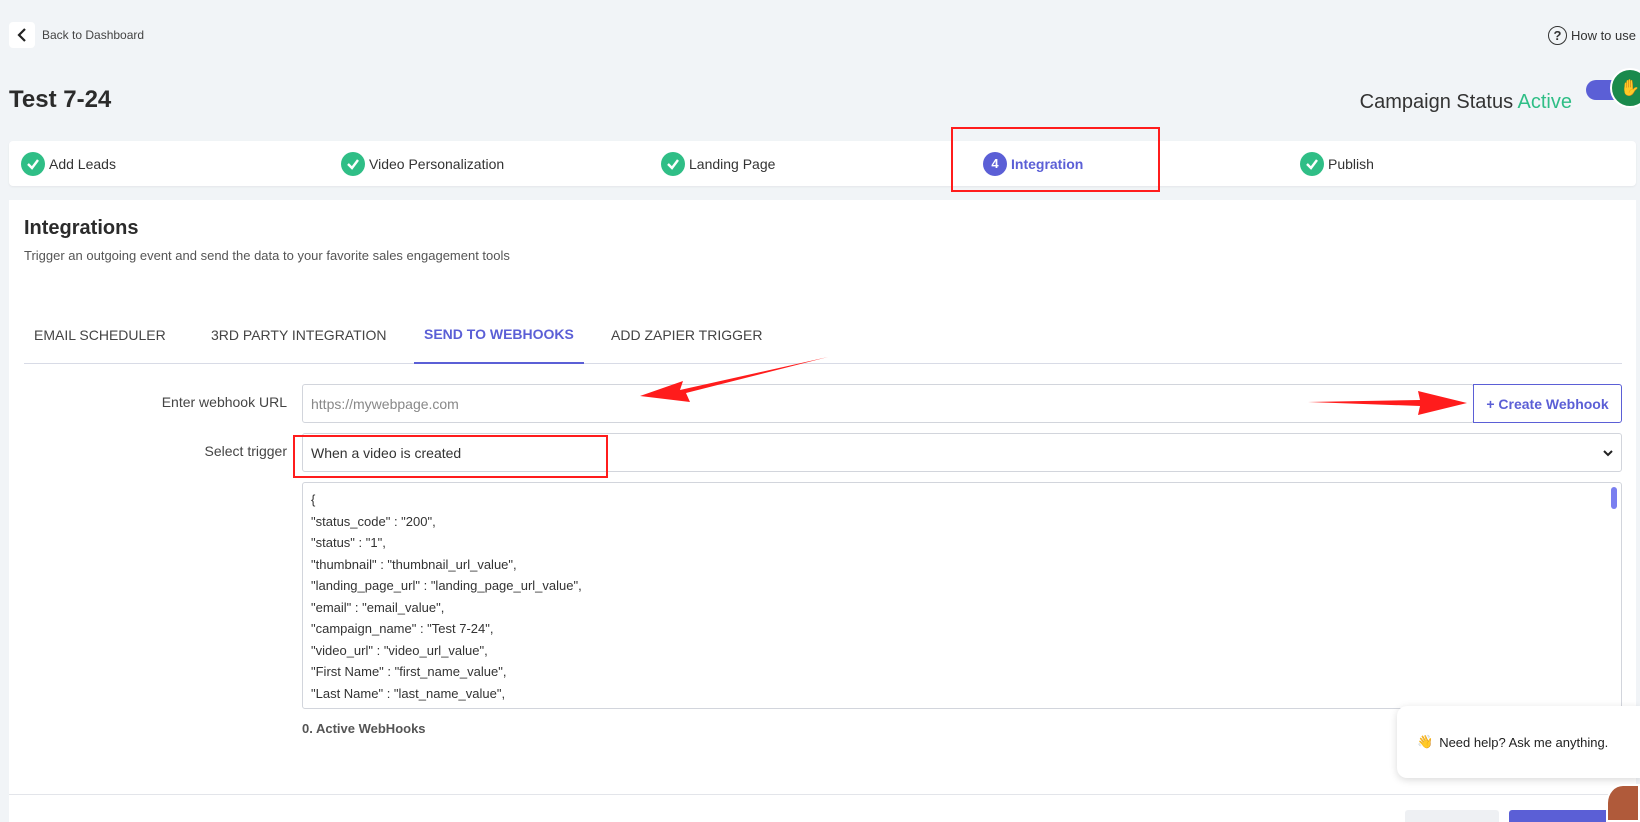 The height and width of the screenshot is (822, 1640). What do you see at coordinates (60, 99) in the screenshot?
I see `page-title: Test 7-24` at bounding box center [60, 99].